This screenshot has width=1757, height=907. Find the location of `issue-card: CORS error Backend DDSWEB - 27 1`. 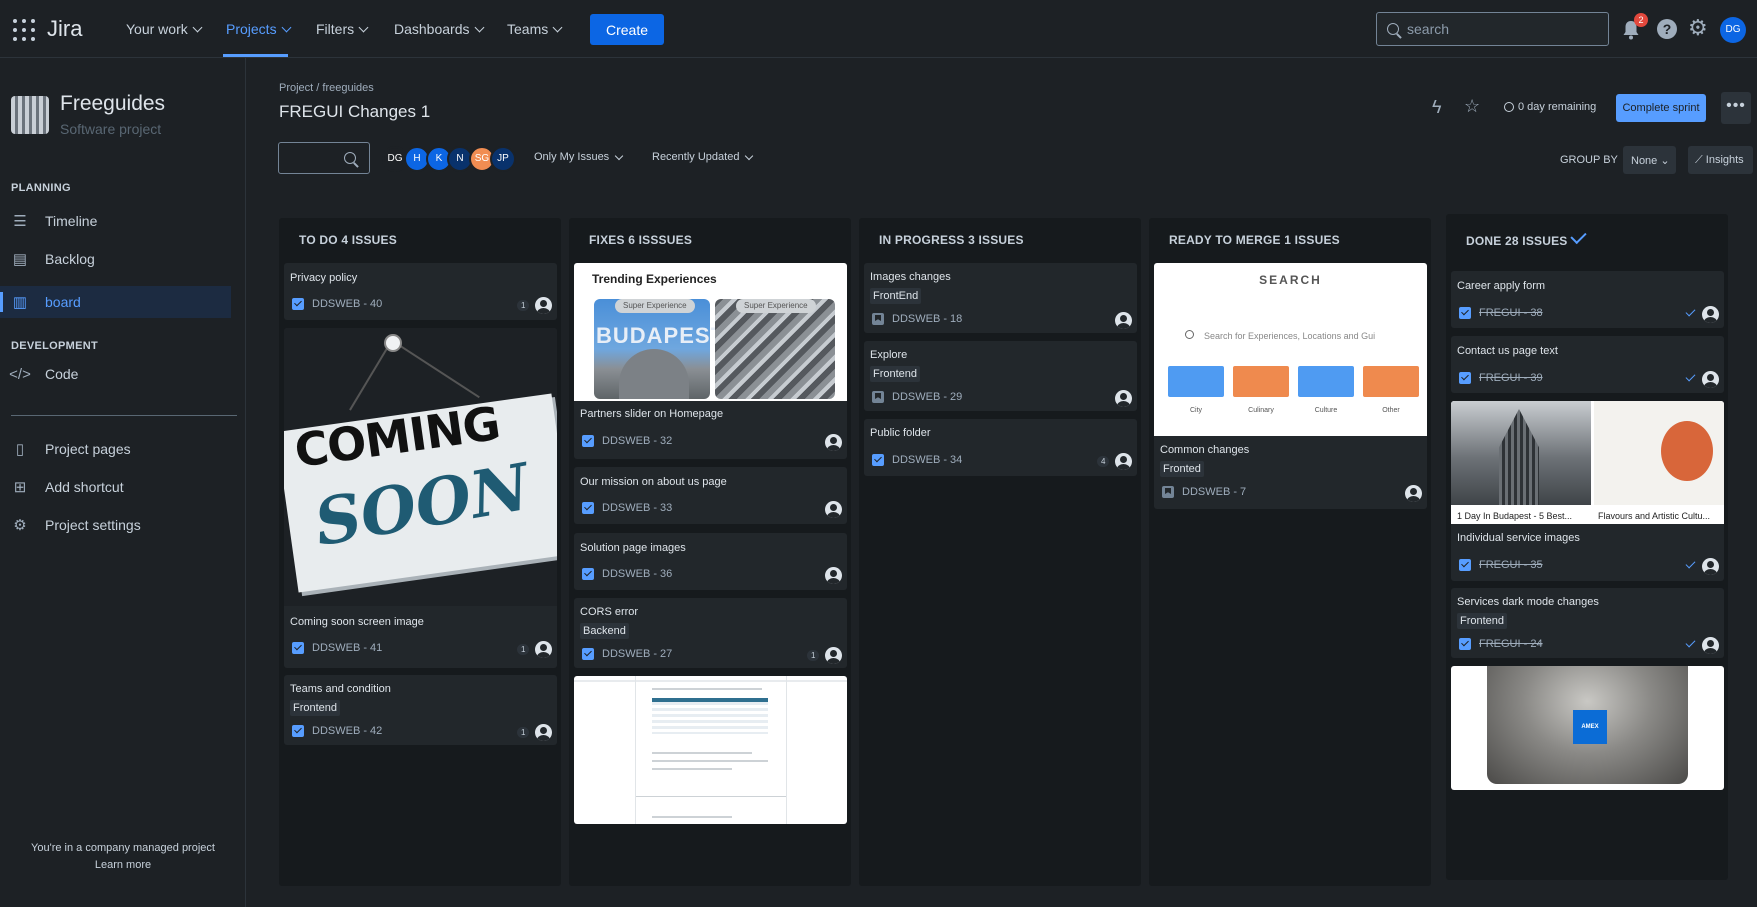

issue-card: CORS error Backend DDSWEB - 27 1 is located at coordinates (710, 633).